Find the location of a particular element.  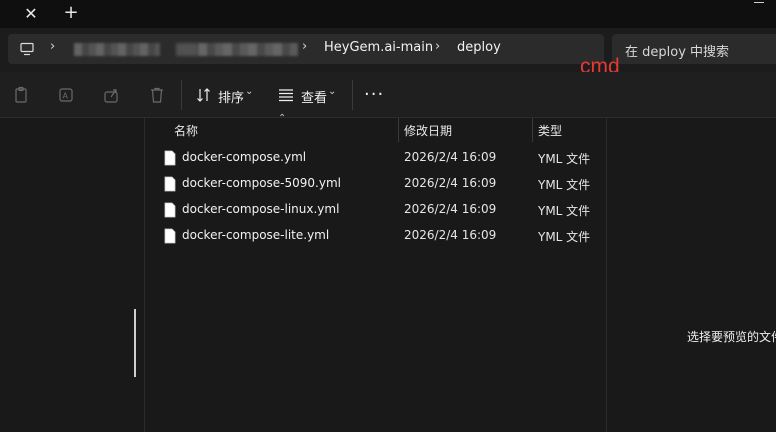

breadcrumb-deploy: deploy is located at coordinates (479, 47).